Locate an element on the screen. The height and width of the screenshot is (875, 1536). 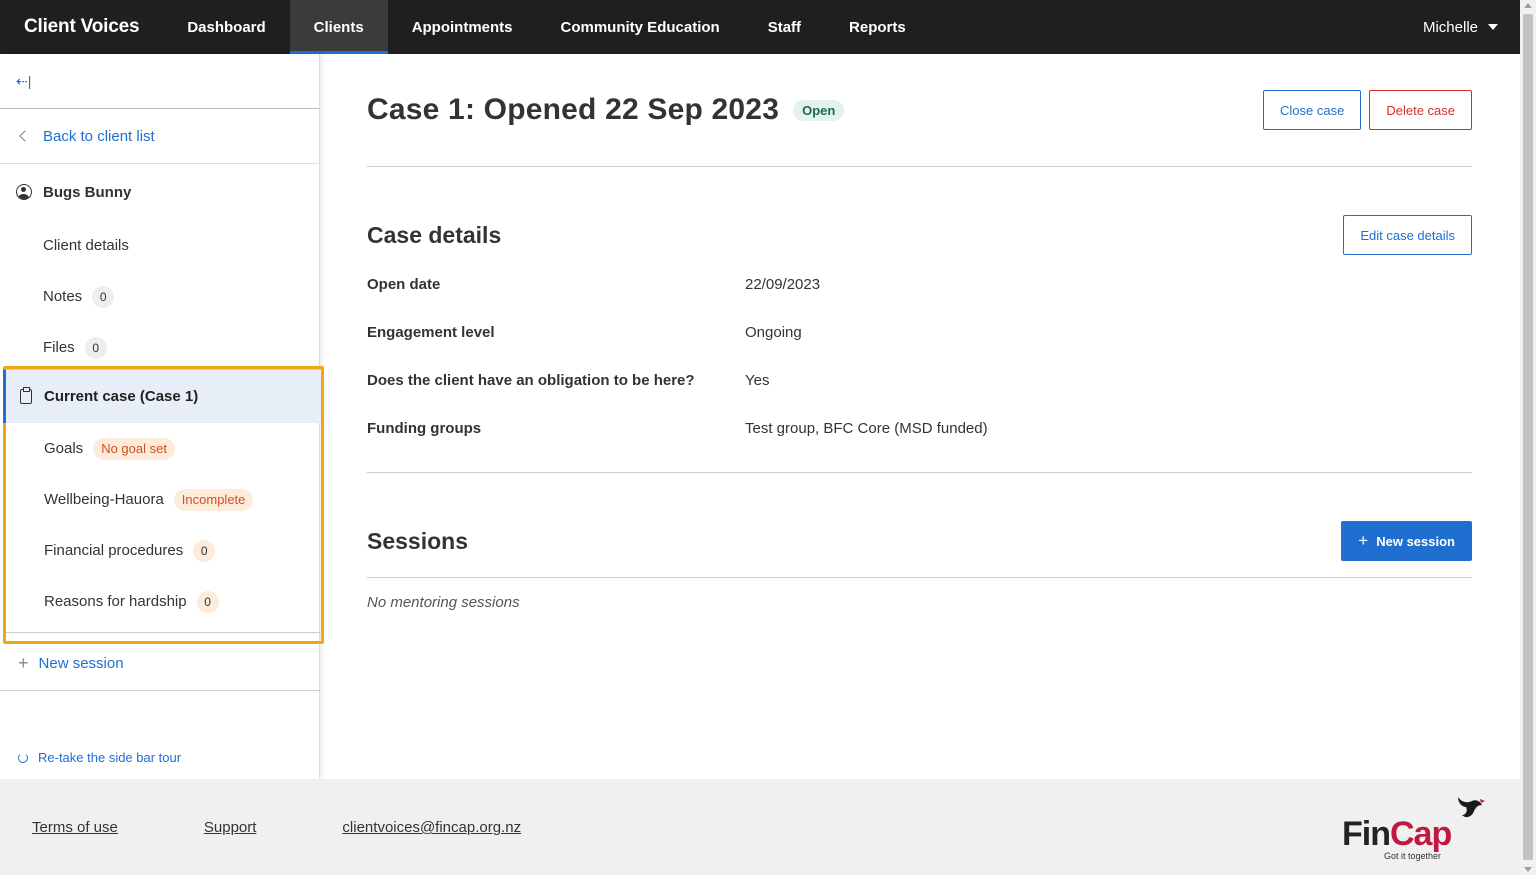
scroll-down-arrow-icon is located at coordinates (1528, 869).